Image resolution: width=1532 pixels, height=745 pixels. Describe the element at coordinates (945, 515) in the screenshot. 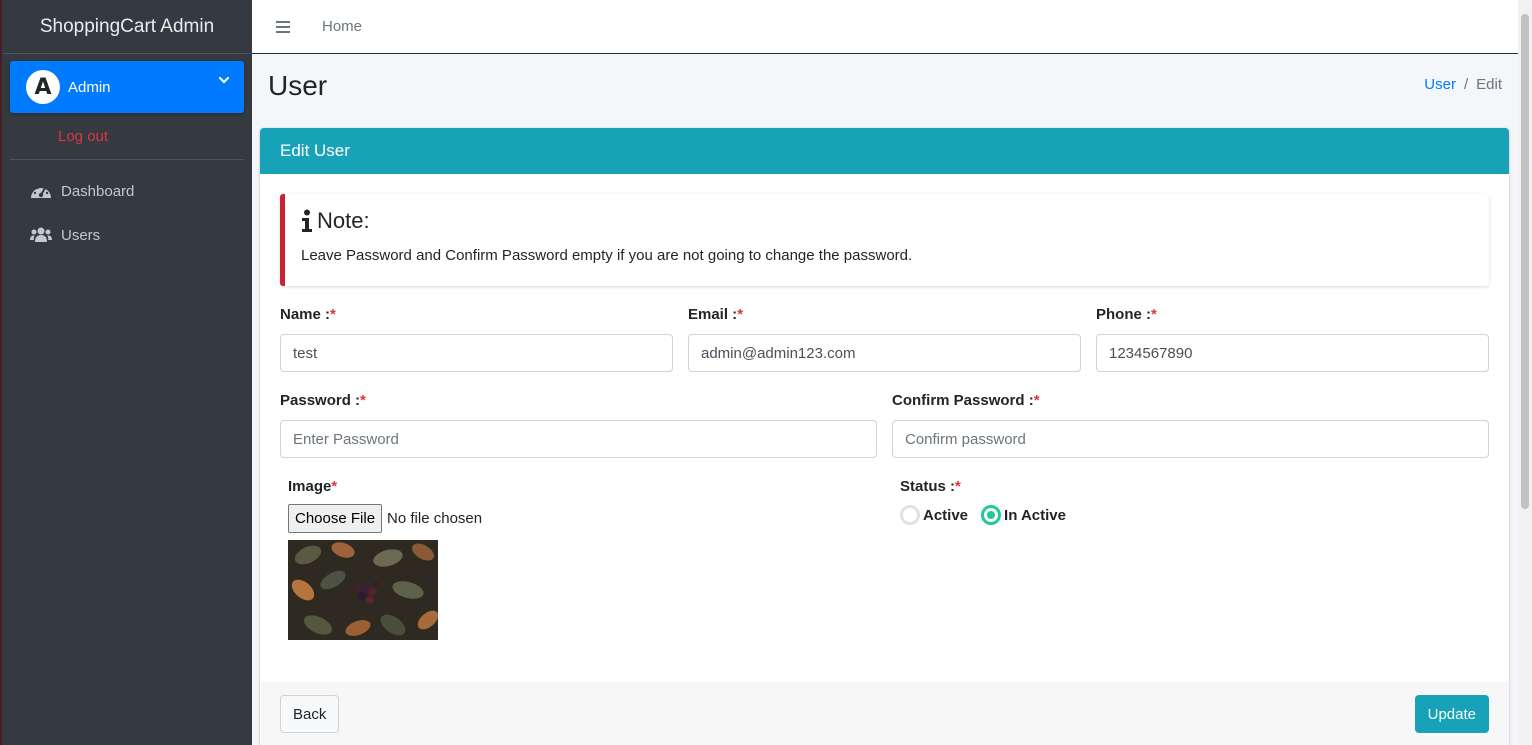

I see `status-active-label: Active` at that location.